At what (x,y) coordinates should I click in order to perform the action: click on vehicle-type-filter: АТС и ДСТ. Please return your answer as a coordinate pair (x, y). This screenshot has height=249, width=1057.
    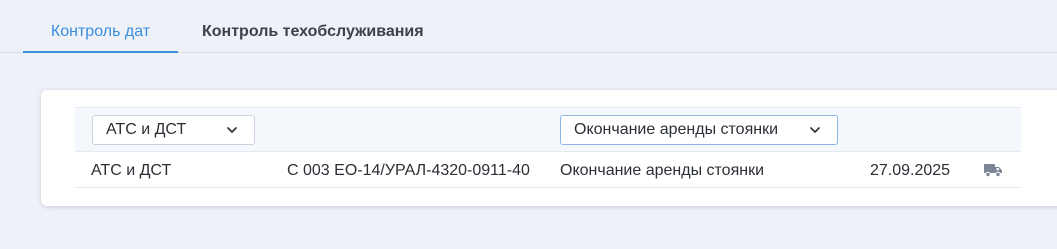
    Looking at the image, I should click on (173, 130).